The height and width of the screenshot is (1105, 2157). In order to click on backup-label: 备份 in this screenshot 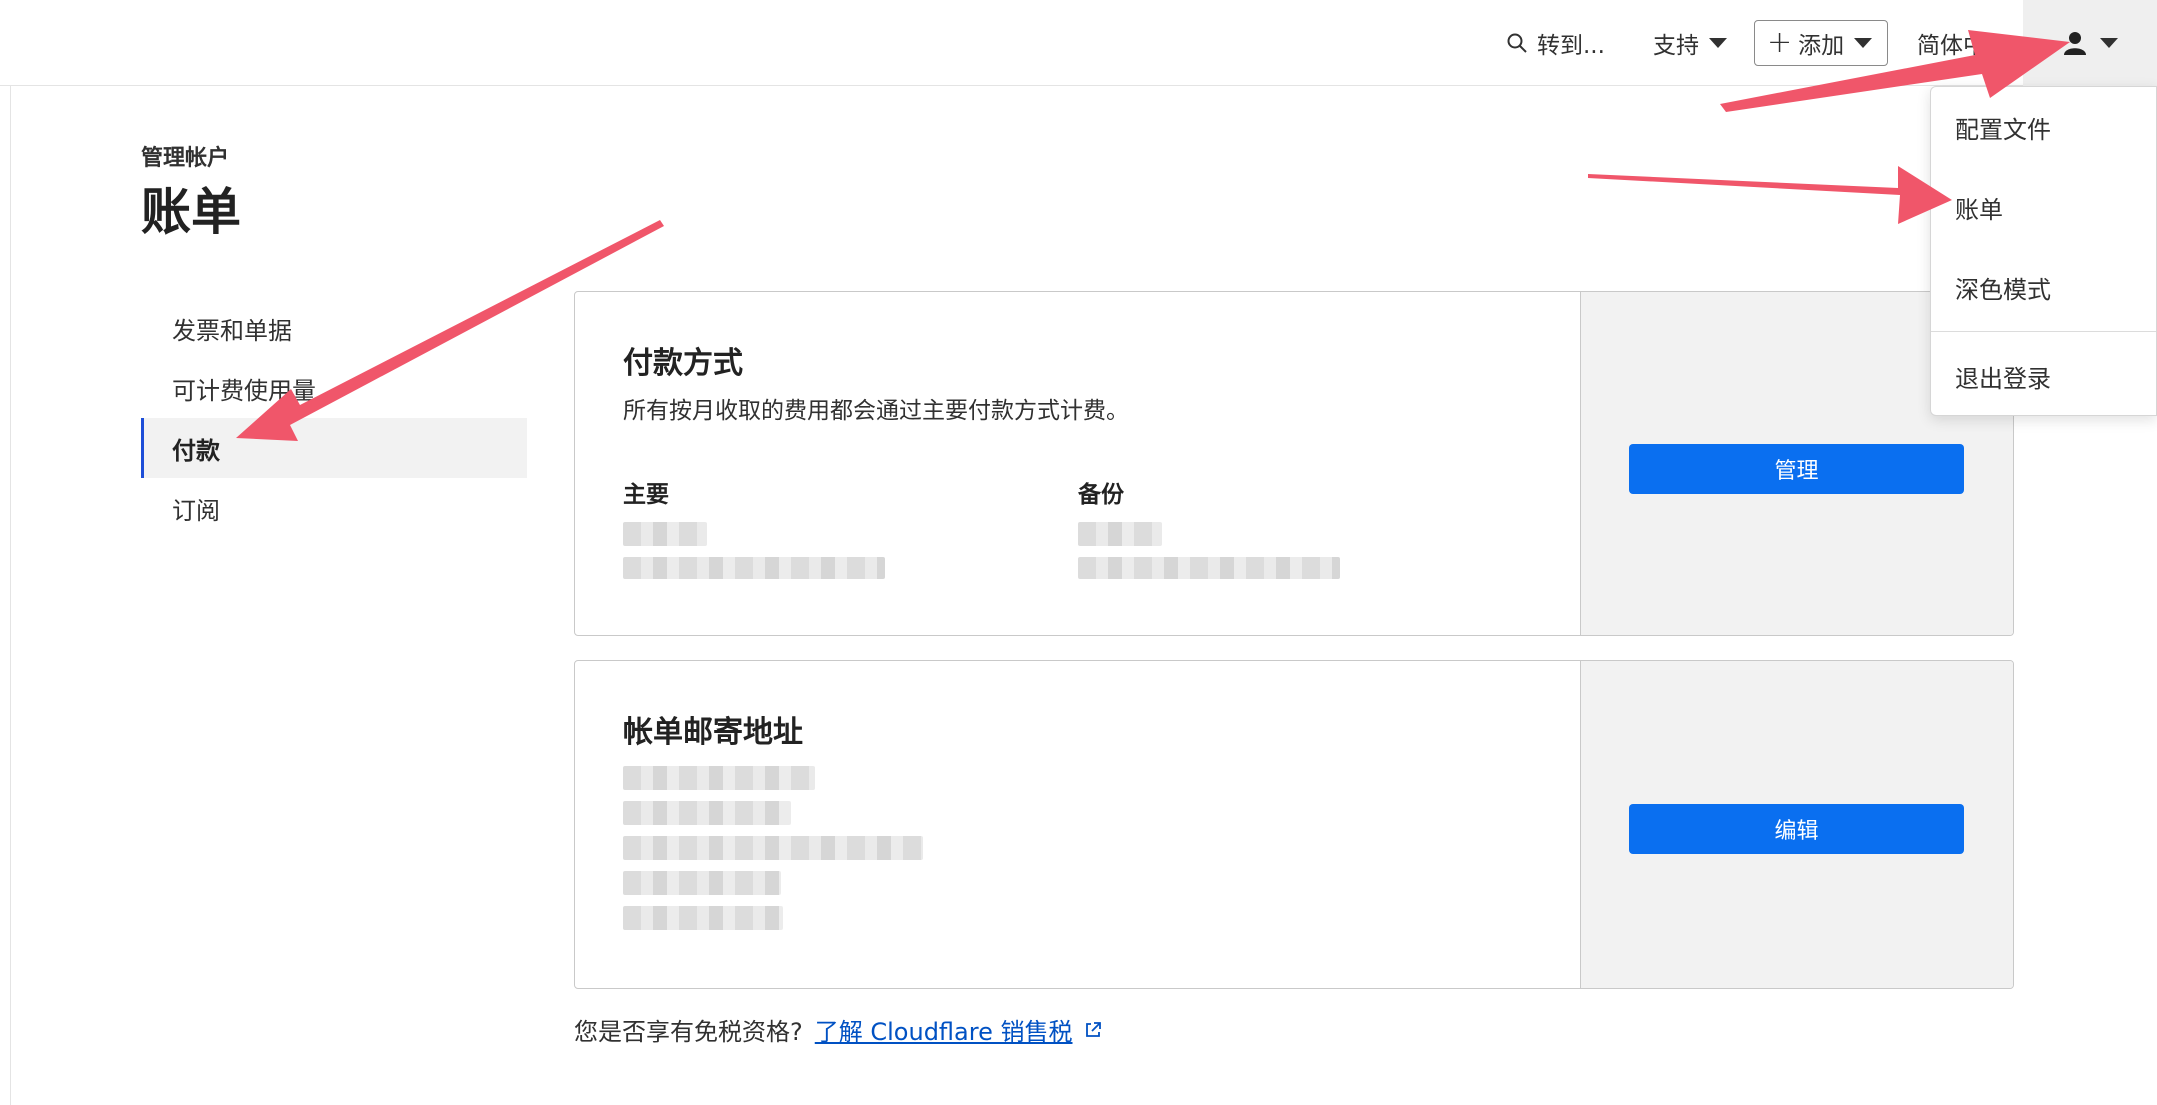, I will do `click(1101, 495)`.